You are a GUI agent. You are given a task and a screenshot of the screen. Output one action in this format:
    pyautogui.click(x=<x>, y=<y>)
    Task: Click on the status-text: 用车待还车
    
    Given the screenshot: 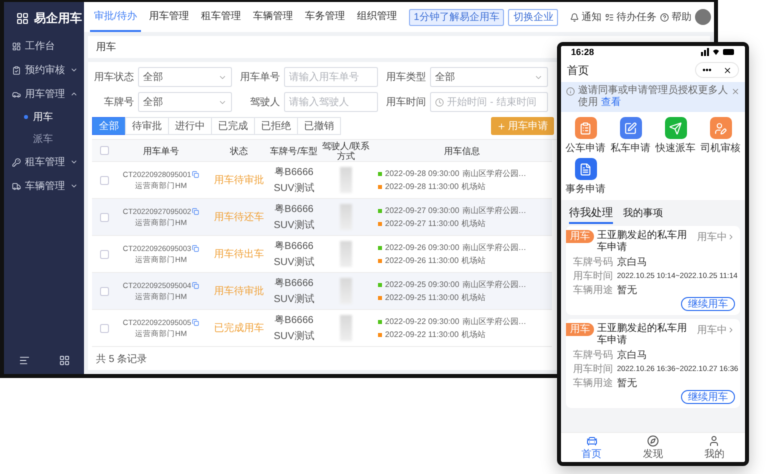 What is the action you would take?
    pyautogui.click(x=239, y=217)
    